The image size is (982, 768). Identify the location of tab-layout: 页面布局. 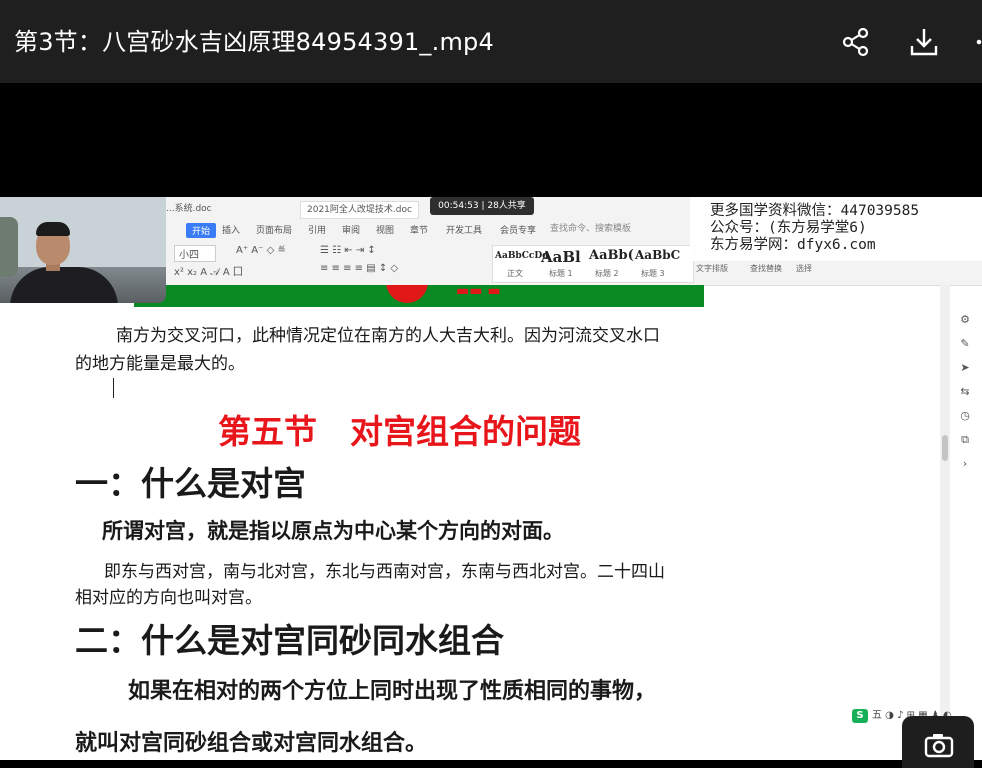
(274, 229).